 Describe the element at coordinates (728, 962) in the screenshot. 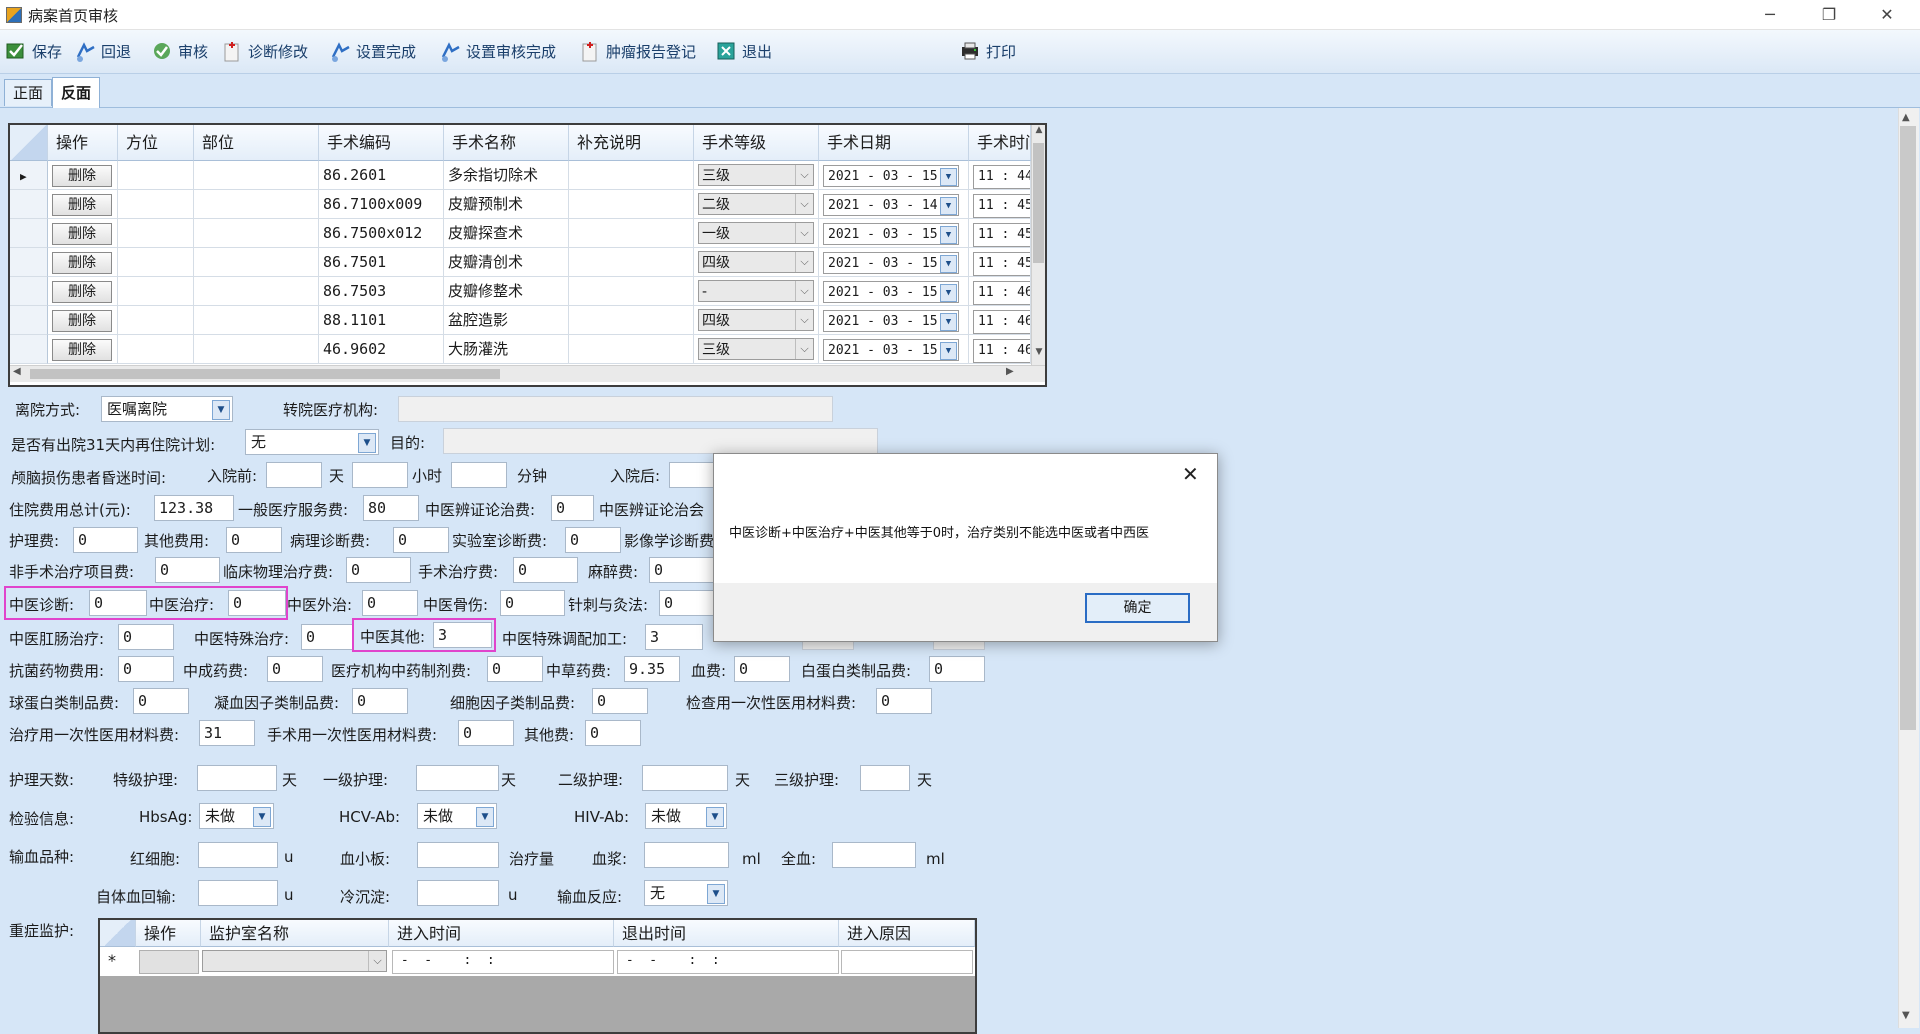

I see `icu-exit-time-input: - - : :` at that location.